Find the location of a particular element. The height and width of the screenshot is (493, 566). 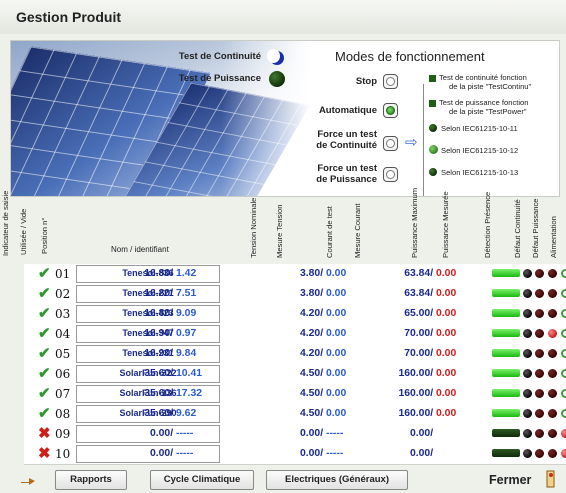

led-defaut-puissance is located at coordinates (552, 273).